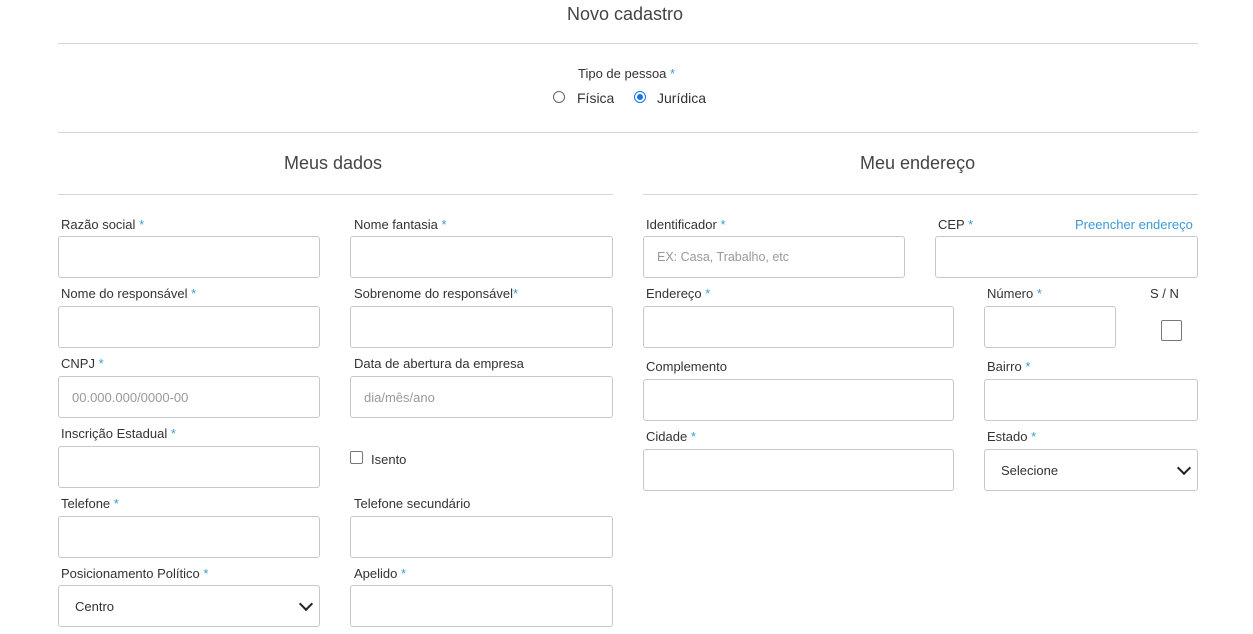  What do you see at coordinates (1030, 470) in the screenshot?
I see `estado-selected-value: Selecione` at bounding box center [1030, 470].